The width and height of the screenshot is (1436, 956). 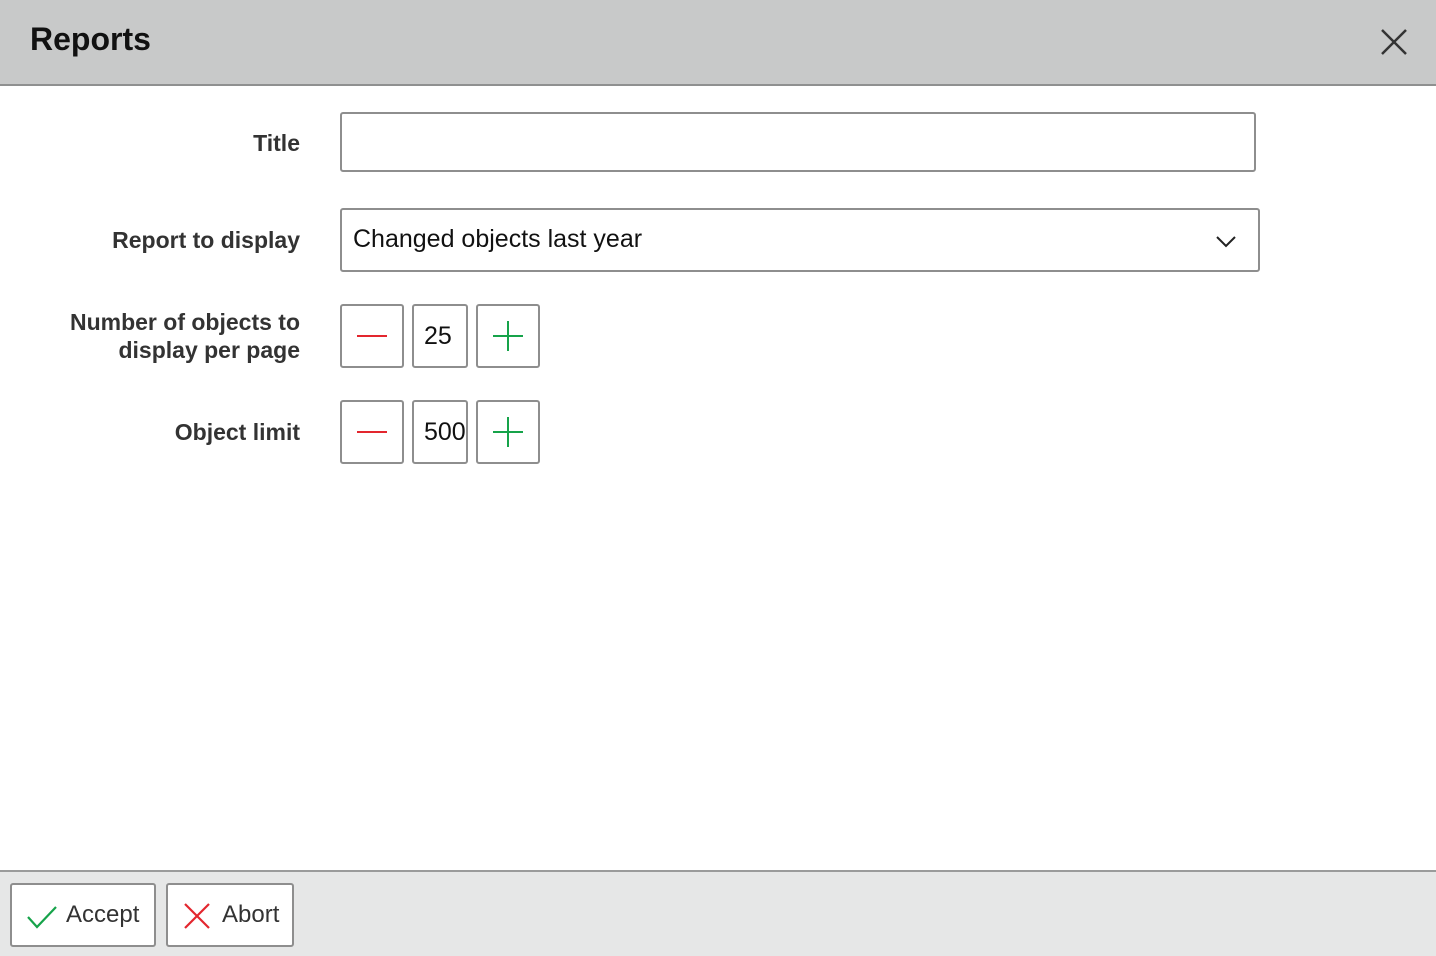 I want to click on objects-per-page-label-line1: Number of objects to, so click(x=184, y=322).